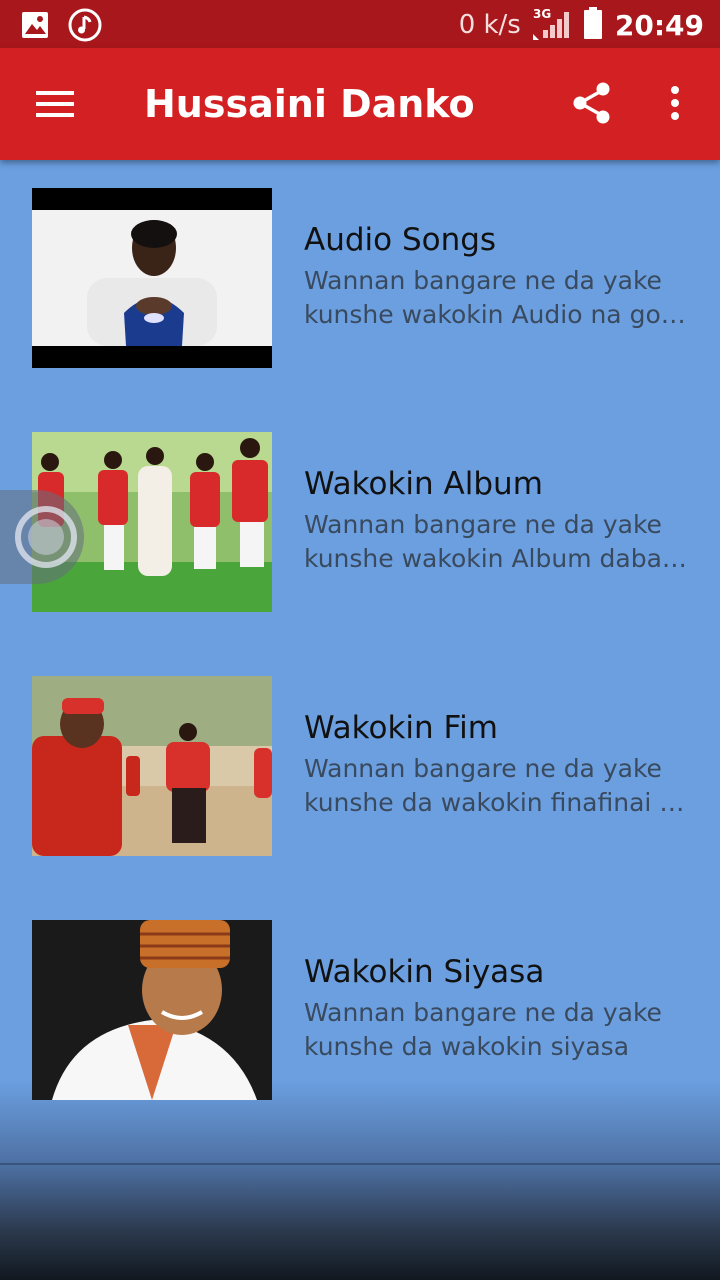  I want to click on music-note-icon, so click(85, 27).